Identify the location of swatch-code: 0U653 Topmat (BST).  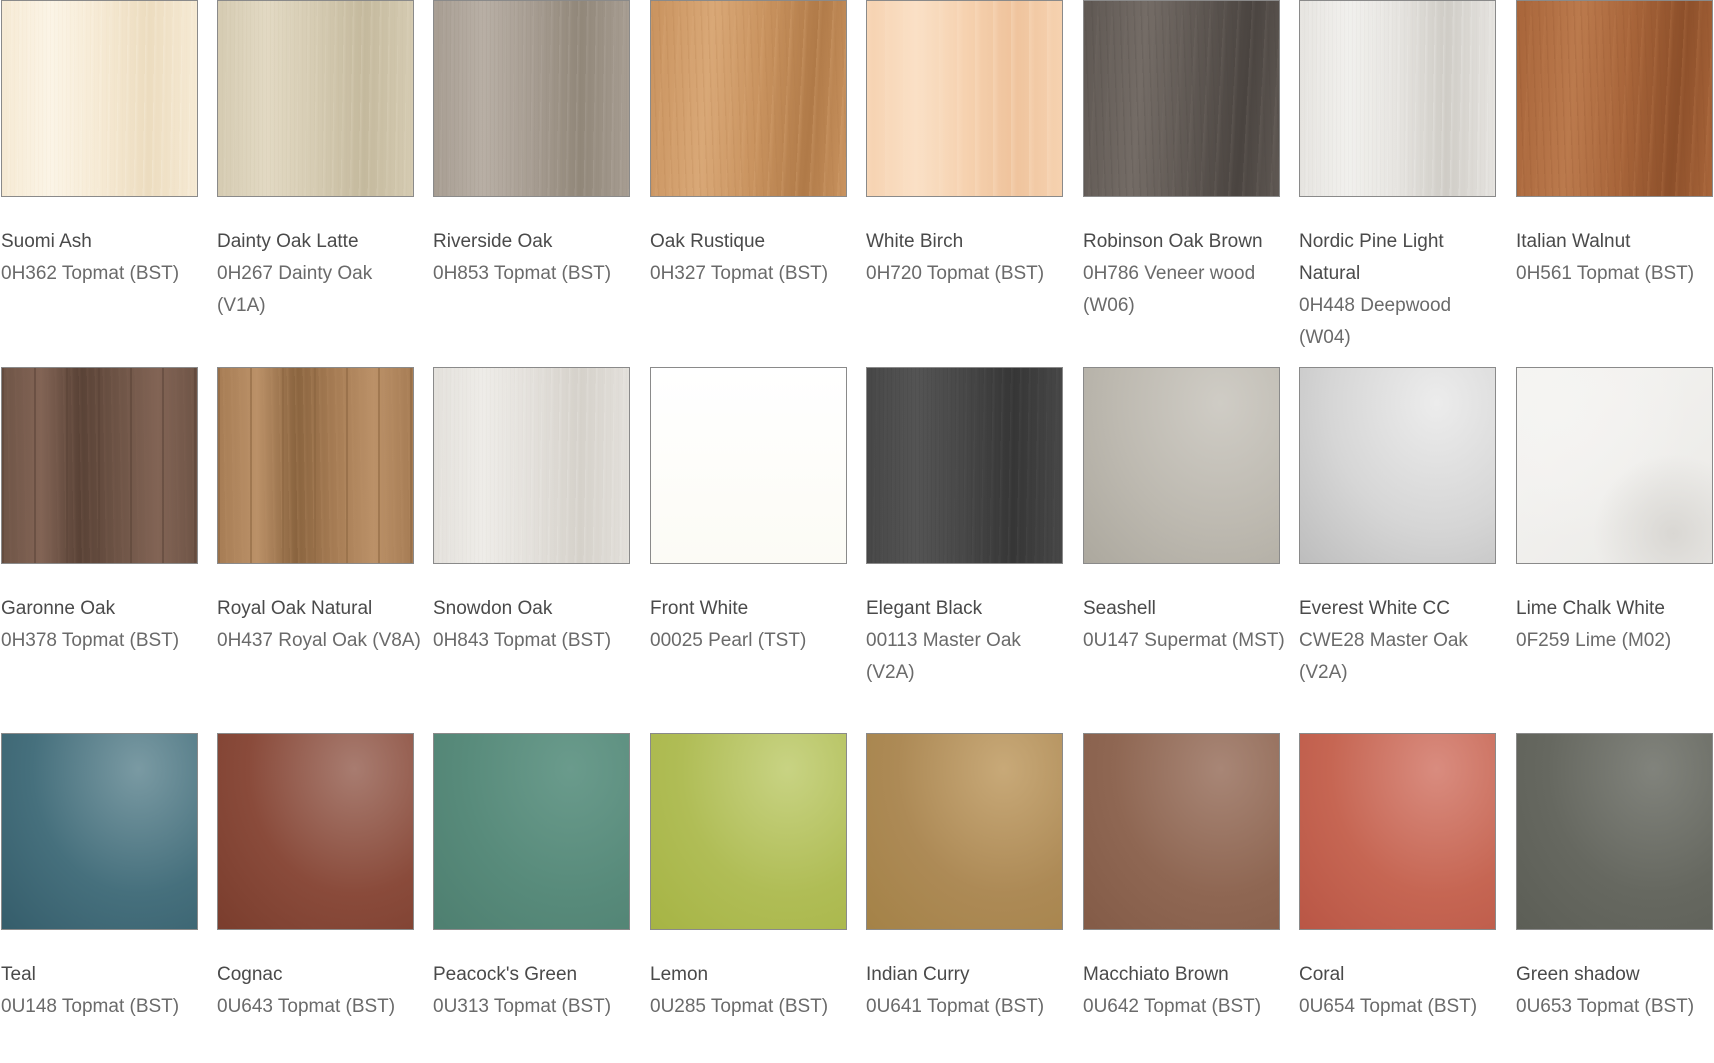
(1605, 1006).